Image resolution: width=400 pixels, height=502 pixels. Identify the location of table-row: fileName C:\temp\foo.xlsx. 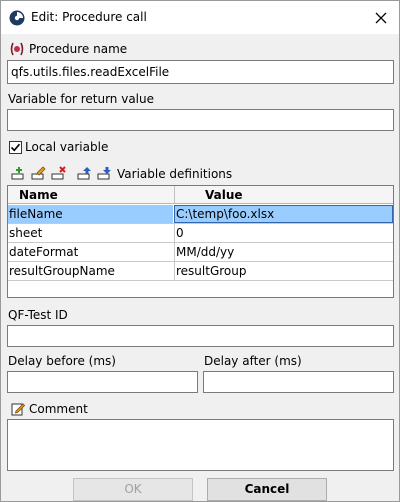
(200, 214).